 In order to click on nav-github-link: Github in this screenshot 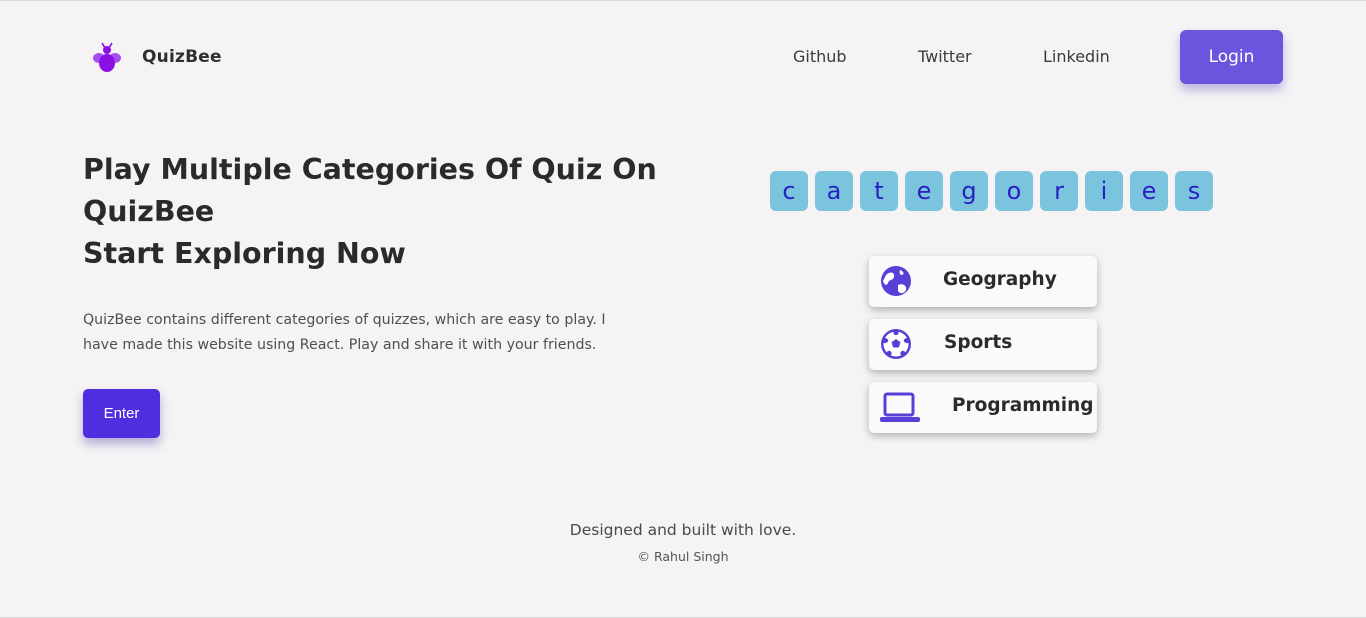, I will do `click(820, 56)`.